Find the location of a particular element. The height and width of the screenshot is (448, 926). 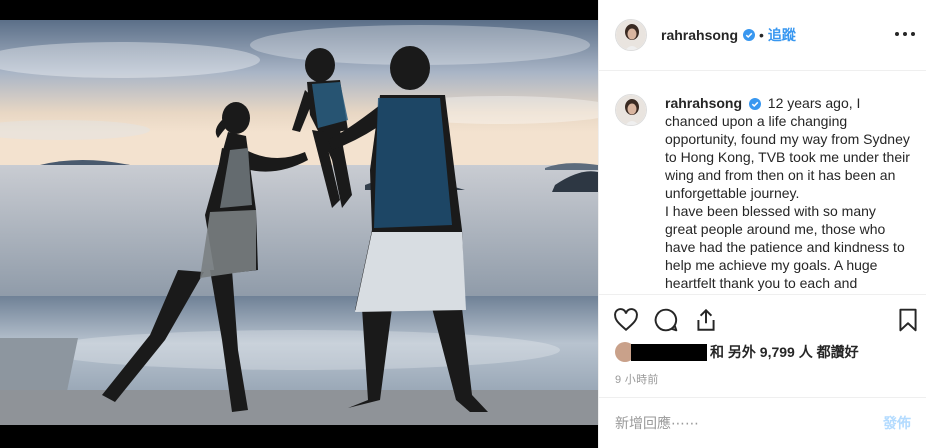

heart-icon is located at coordinates (626, 320).